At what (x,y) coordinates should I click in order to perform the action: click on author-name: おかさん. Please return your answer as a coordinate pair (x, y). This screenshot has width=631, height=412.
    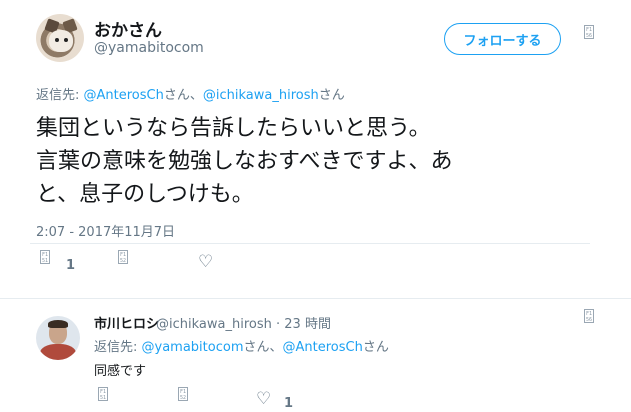
    Looking at the image, I should click on (128, 28).